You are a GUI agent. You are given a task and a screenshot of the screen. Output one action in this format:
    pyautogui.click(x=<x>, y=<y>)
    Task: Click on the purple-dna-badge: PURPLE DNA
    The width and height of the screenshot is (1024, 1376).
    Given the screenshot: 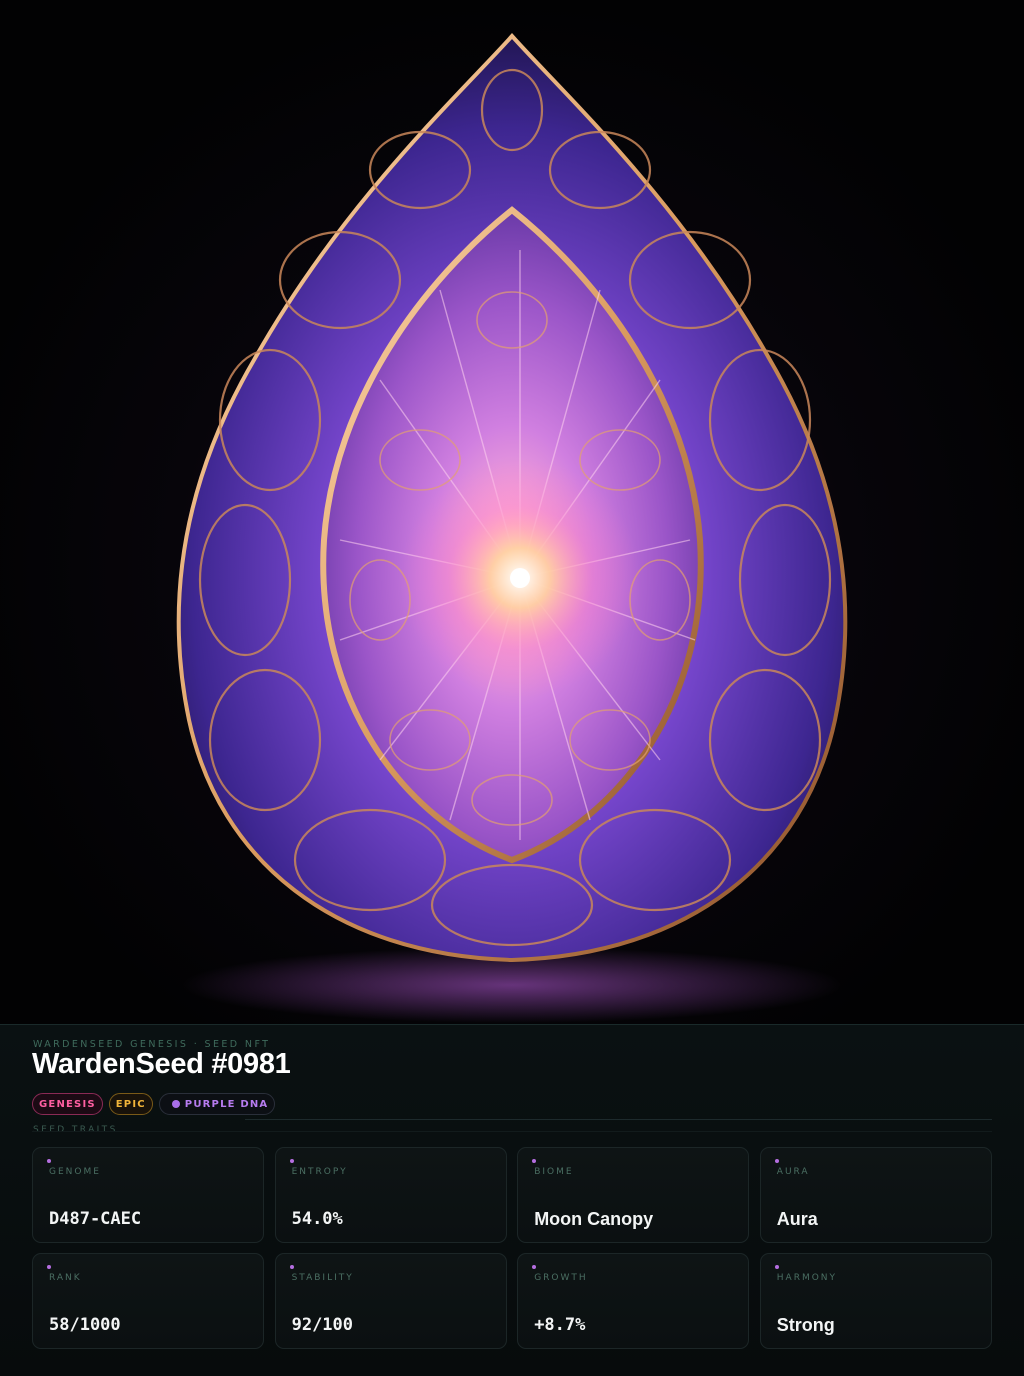 What is the action you would take?
    pyautogui.click(x=217, y=1104)
    